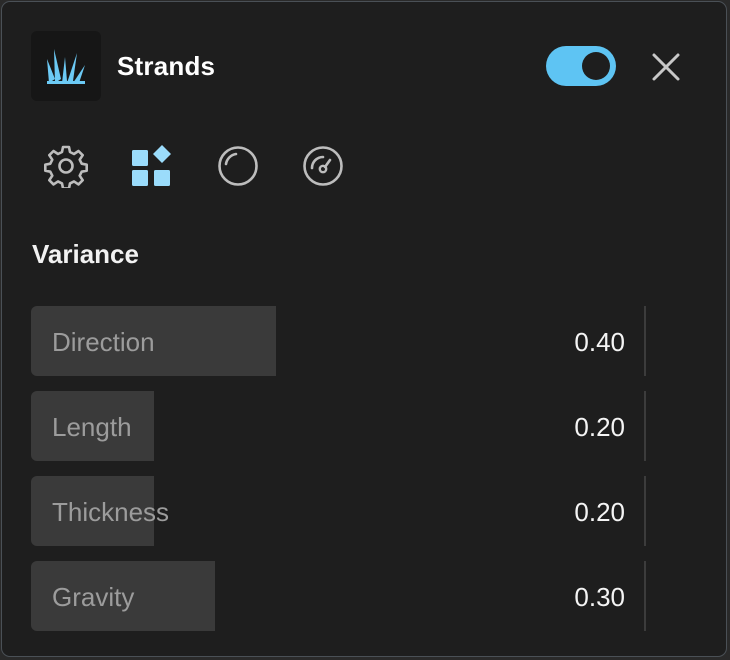  I want to click on gauge-icon, so click(323, 166).